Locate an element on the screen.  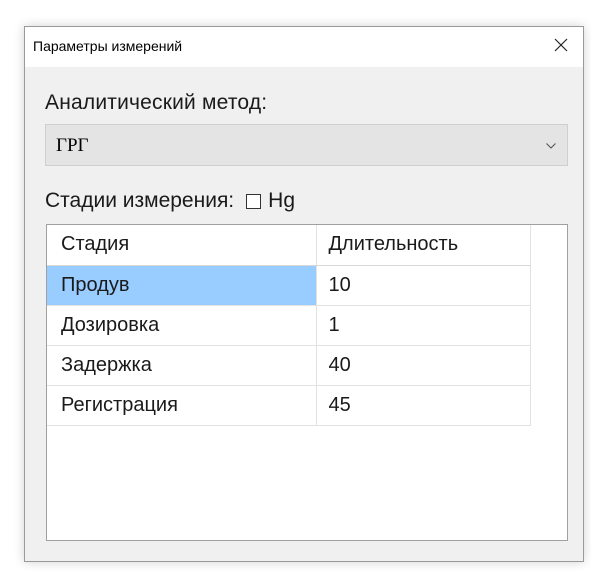
window-title: Параметры измерений is located at coordinates (108, 46).